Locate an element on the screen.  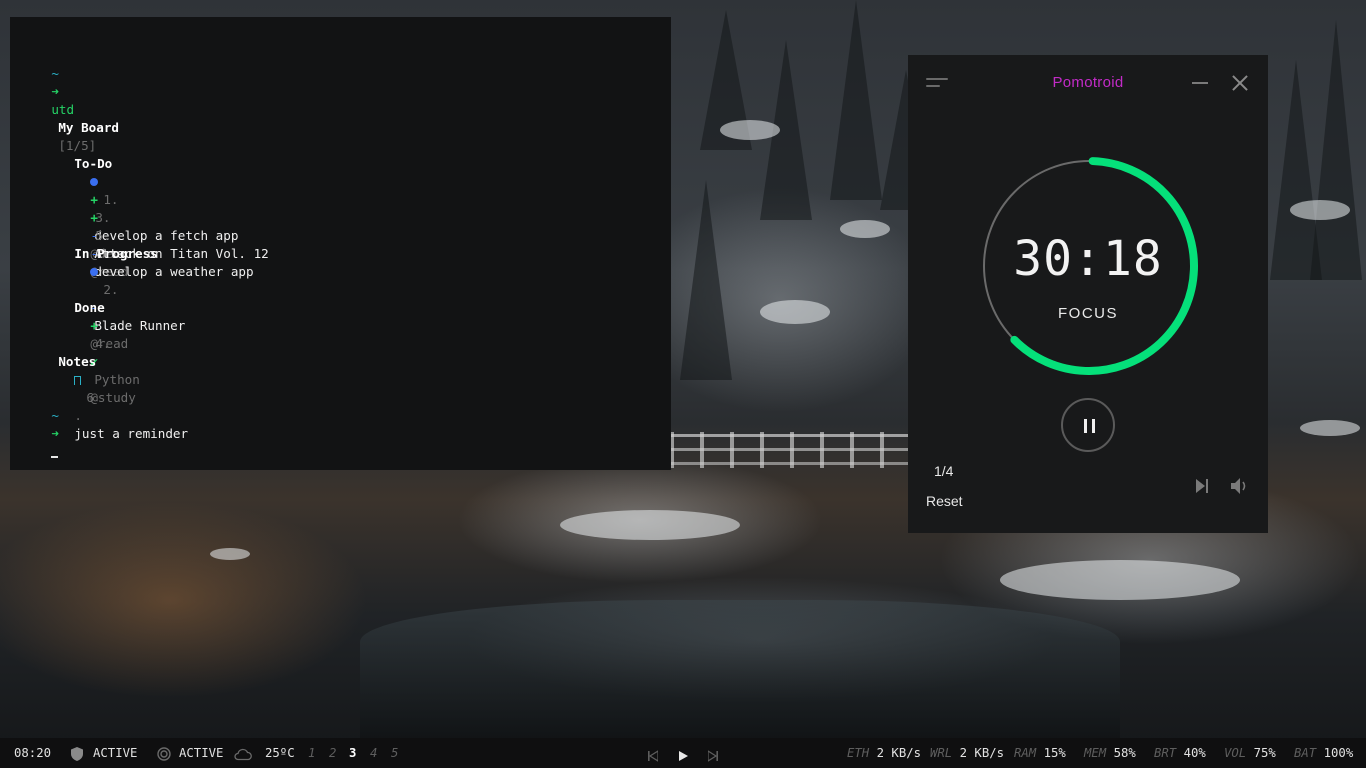
task-item: + 5. - develop a weather app is located at coordinates (156, 235).